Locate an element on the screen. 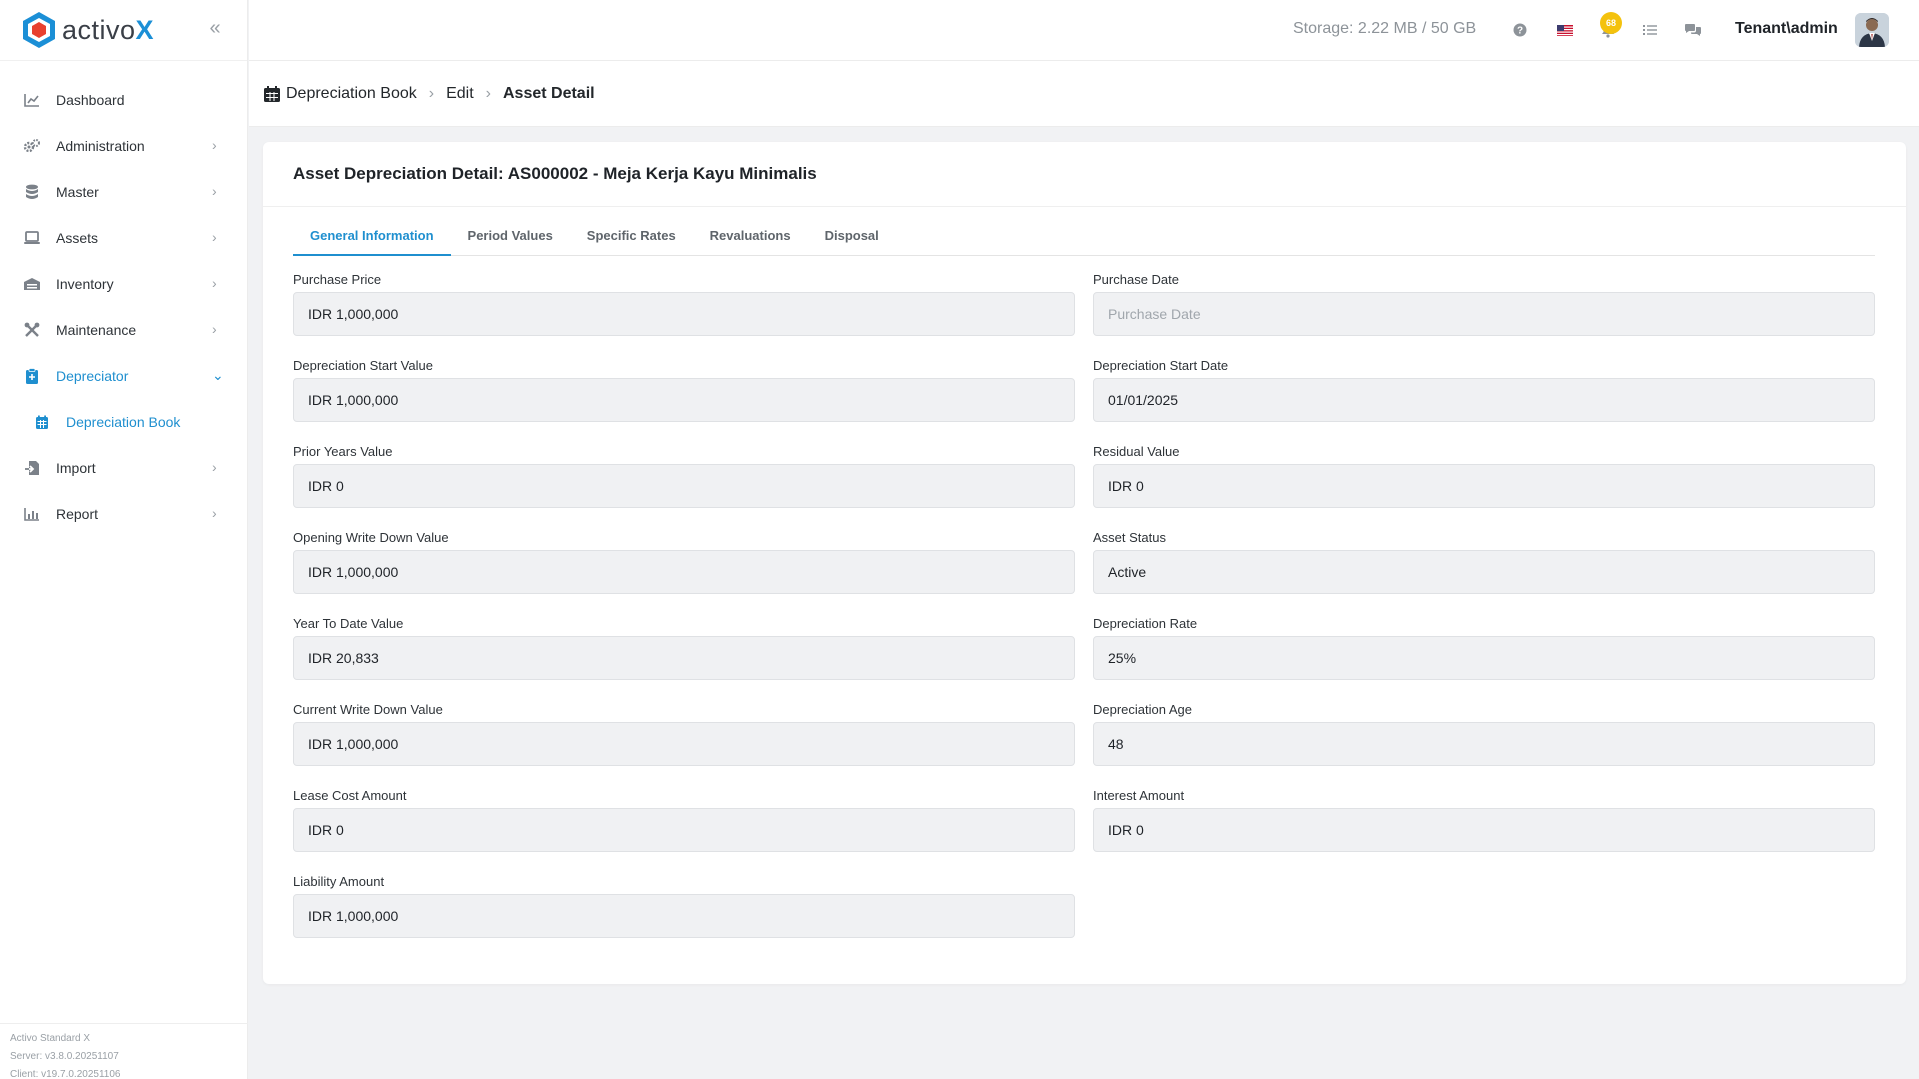 The height and width of the screenshot is (1079, 1919). field-label: Liability Amount is located at coordinates (339, 881).